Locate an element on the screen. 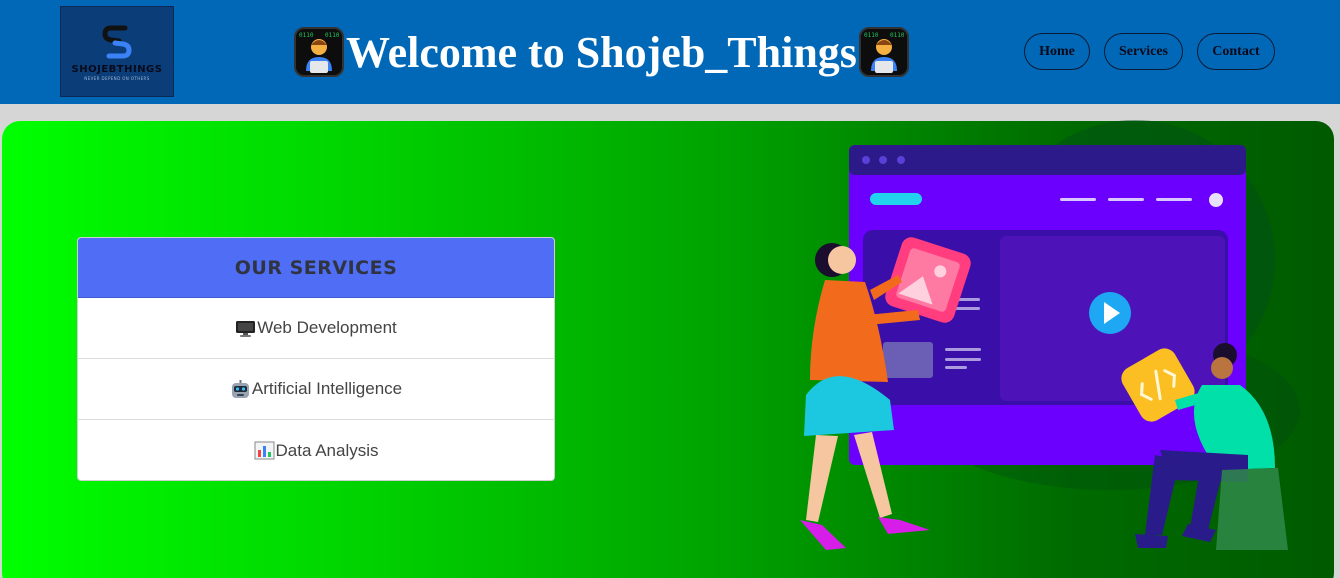 Image resolution: width=1340 pixels, height=578 pixels. nav-contact-button: Contact is located at coordinates (1236, 51).